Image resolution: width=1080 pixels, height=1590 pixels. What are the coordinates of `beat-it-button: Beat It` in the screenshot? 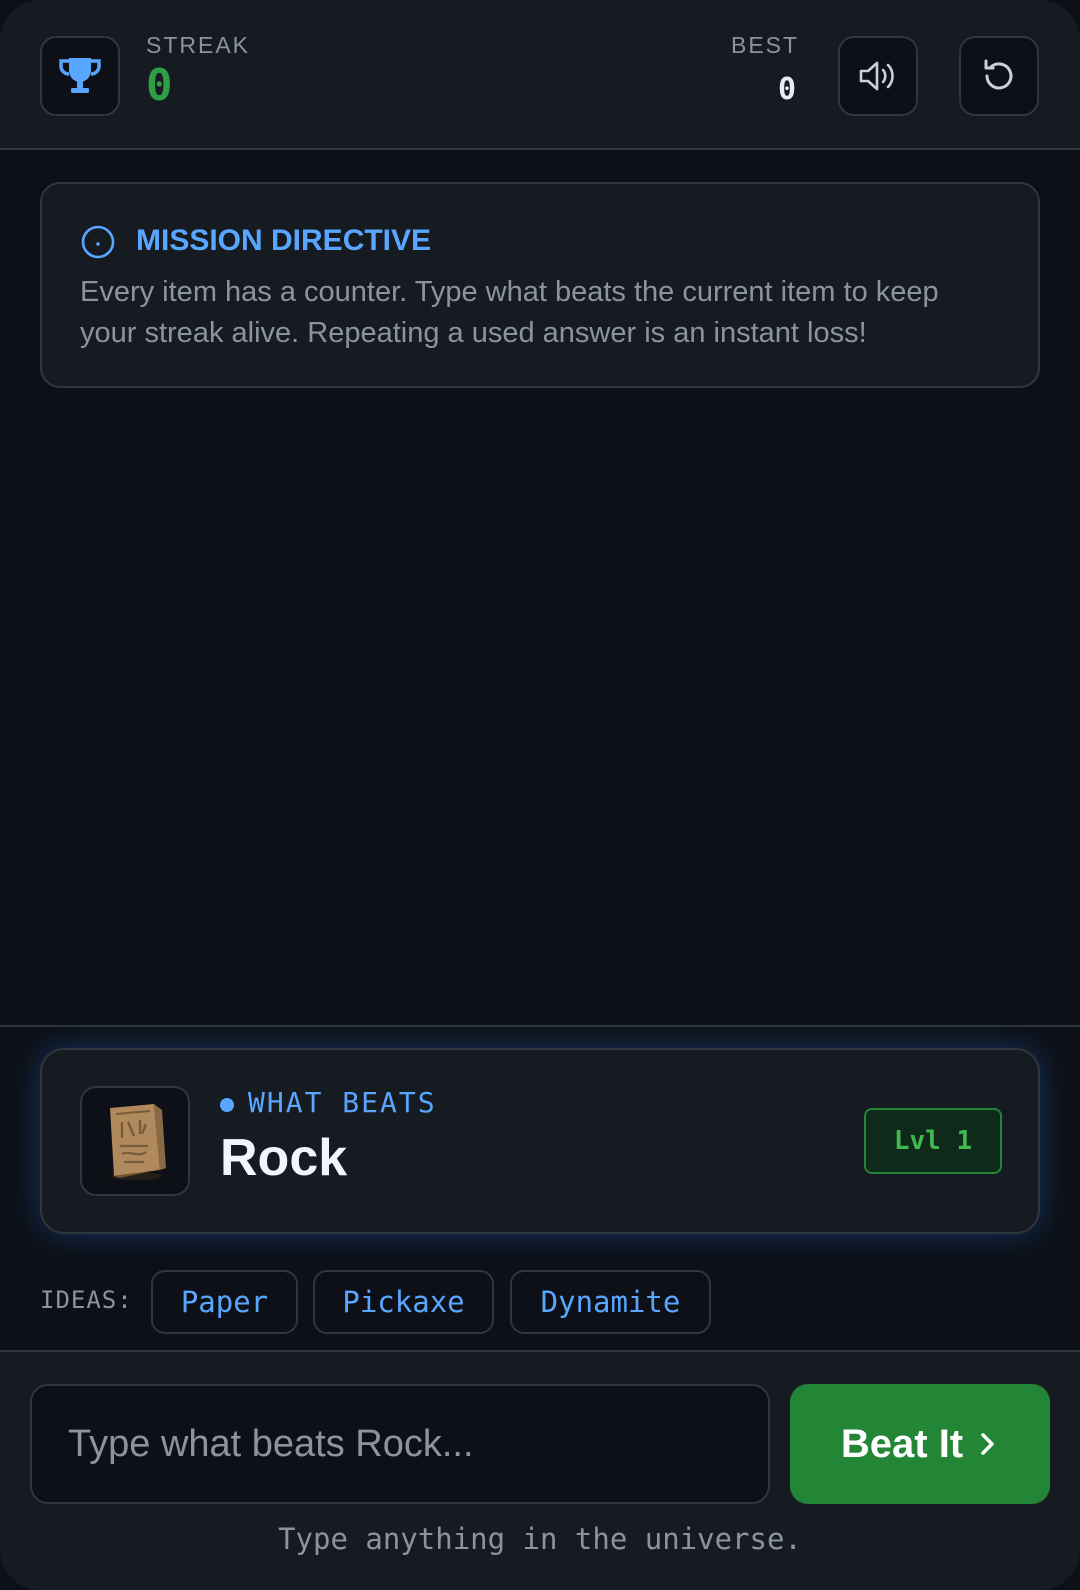 It's located at (920, 1444).